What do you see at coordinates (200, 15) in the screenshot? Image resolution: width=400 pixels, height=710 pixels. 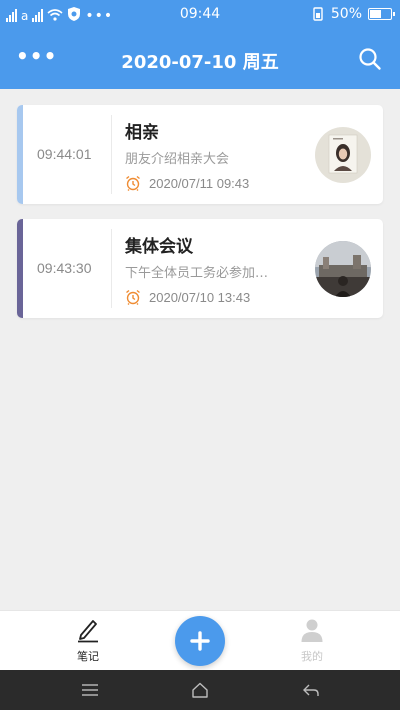 I see `status-bar: a ••• 09:44 50%` at bounding box center [200, 15].